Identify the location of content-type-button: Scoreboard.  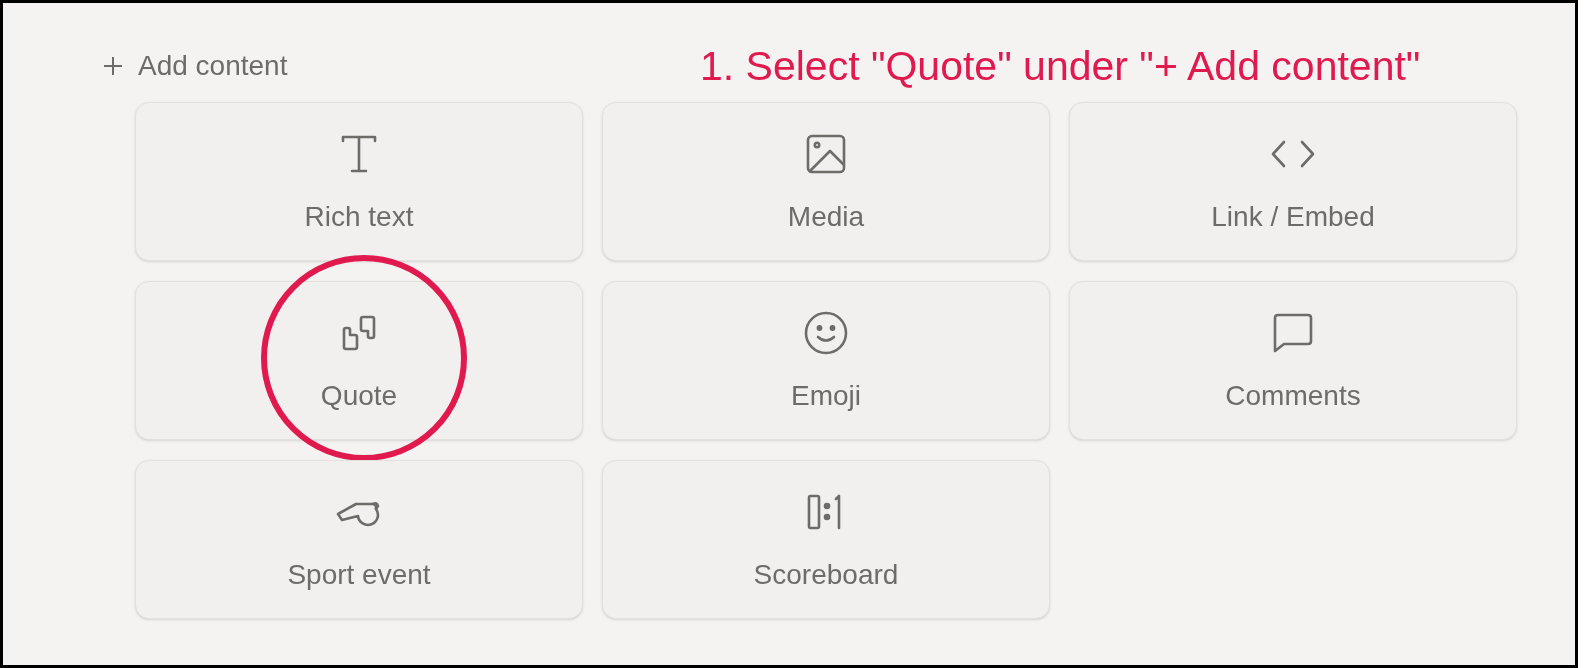
(826, 539).